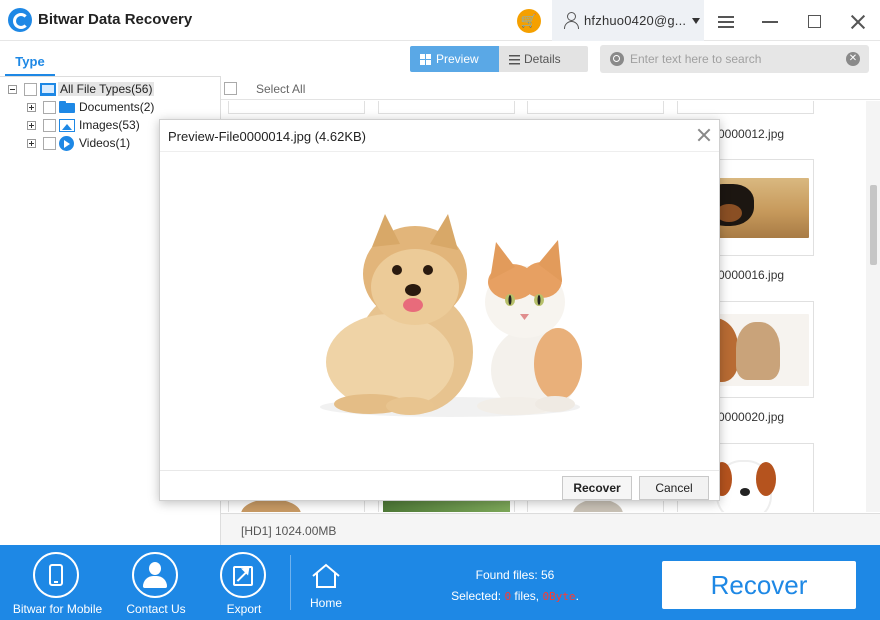  What do you see at coordinates (571, 20) in the screenshot?
I see `user-icon` at bounding box center [571, 20].